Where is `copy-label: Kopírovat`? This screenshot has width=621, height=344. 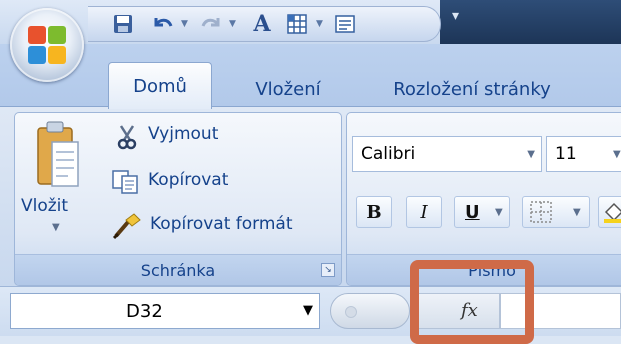 copy-label: Kopírovat is located at coordinates (188, 180).